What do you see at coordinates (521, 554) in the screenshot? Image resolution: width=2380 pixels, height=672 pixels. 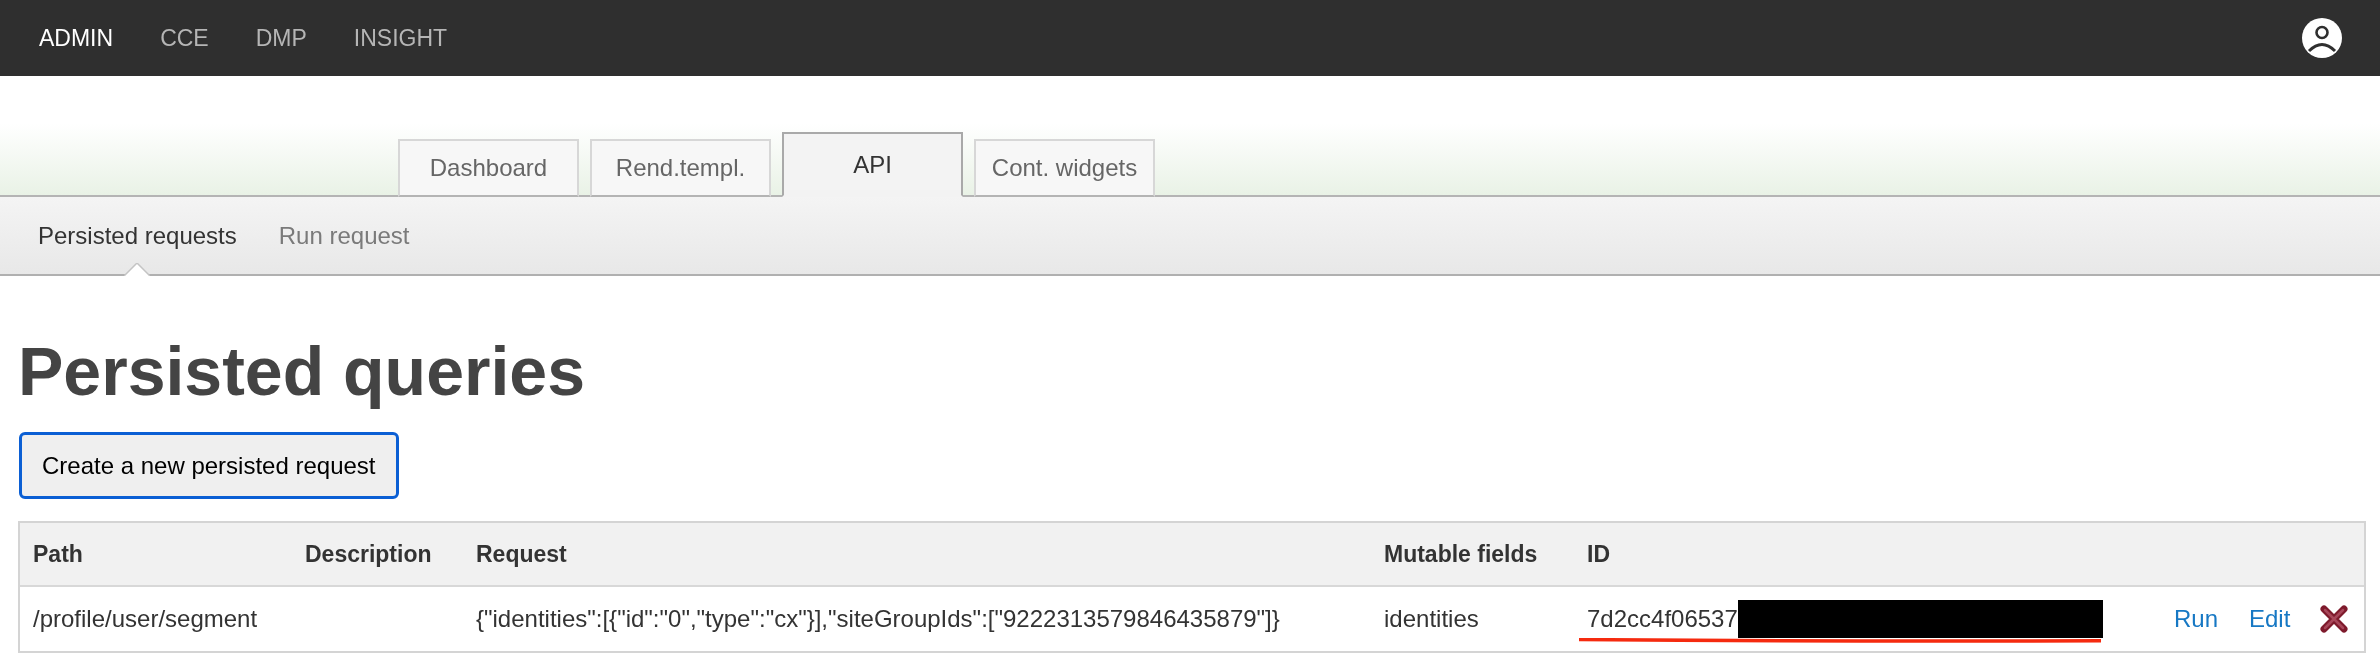 I see `column-header: Request` at bounding box center [521, 554].